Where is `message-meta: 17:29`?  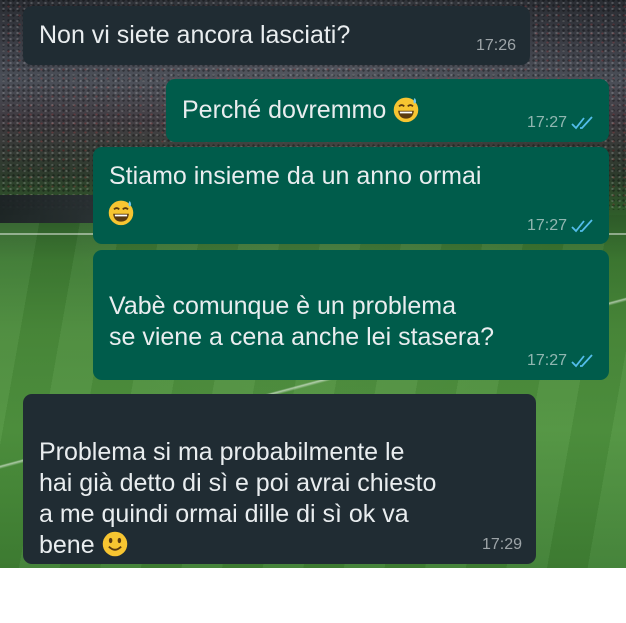 message-meta: 17:29 is located at coordinates (502, 545).